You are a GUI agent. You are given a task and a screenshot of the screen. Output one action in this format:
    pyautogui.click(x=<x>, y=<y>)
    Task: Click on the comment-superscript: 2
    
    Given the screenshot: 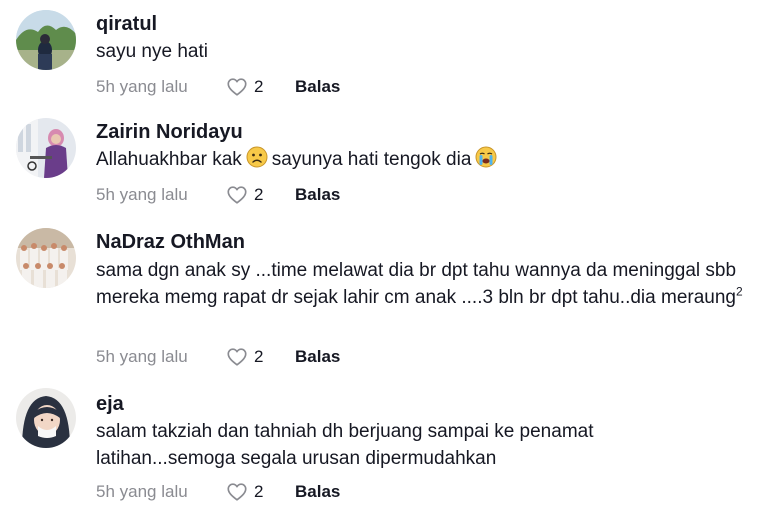 What is the action you would take?
    pyautogui.click(x=739, y=291)
    